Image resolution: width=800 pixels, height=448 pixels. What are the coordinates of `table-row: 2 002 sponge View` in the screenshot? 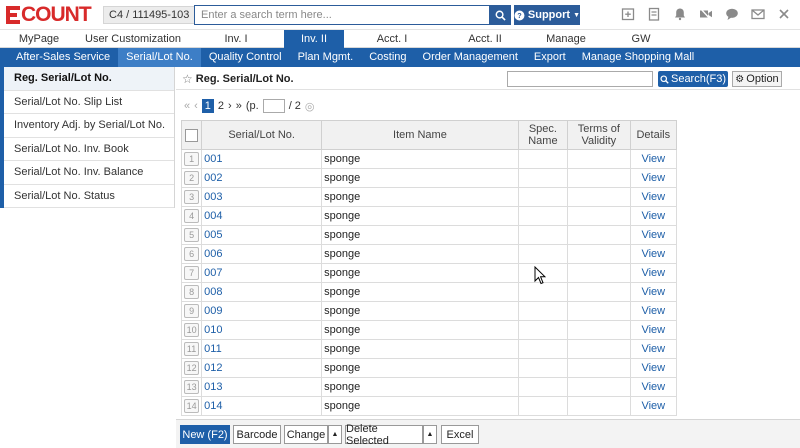 It's located at (429, 178).